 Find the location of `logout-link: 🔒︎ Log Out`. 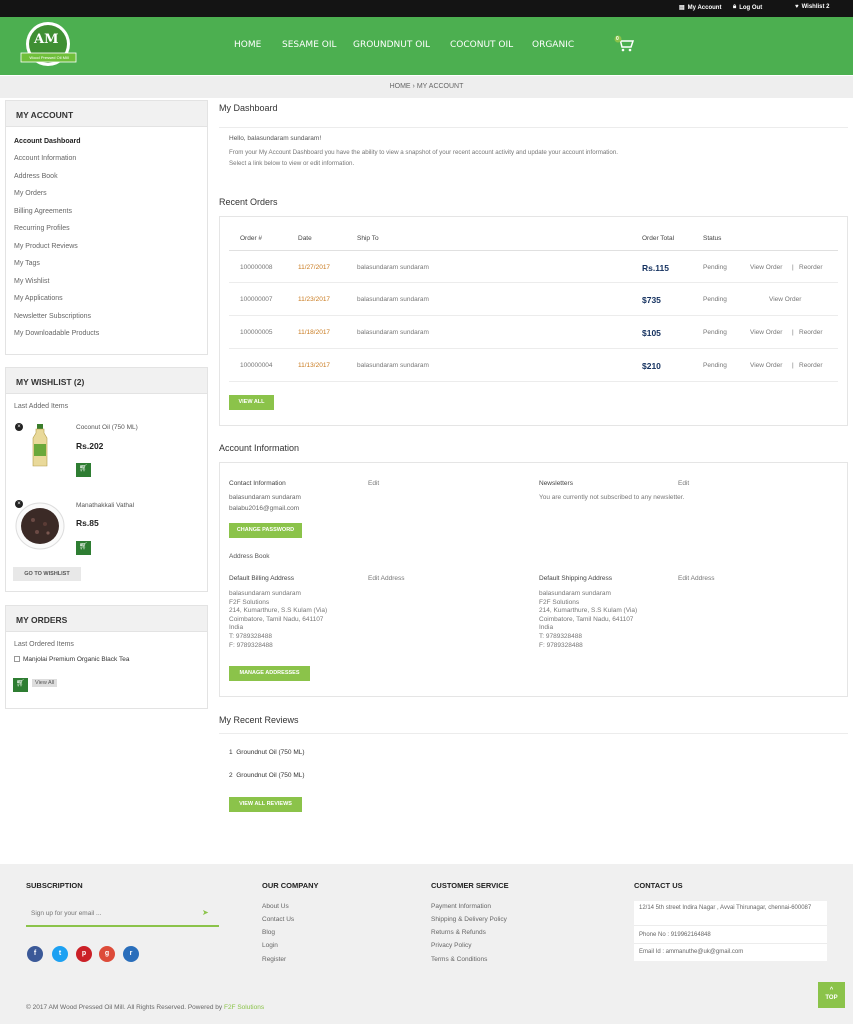

logout-link: 🔒︎ Log Out is located at coordinates (747, 7).